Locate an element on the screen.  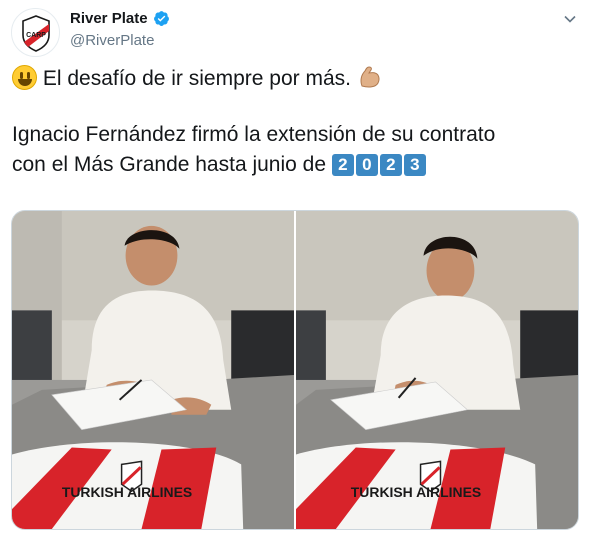
author-name-row: River Plate is located at coordinates (120, 18).